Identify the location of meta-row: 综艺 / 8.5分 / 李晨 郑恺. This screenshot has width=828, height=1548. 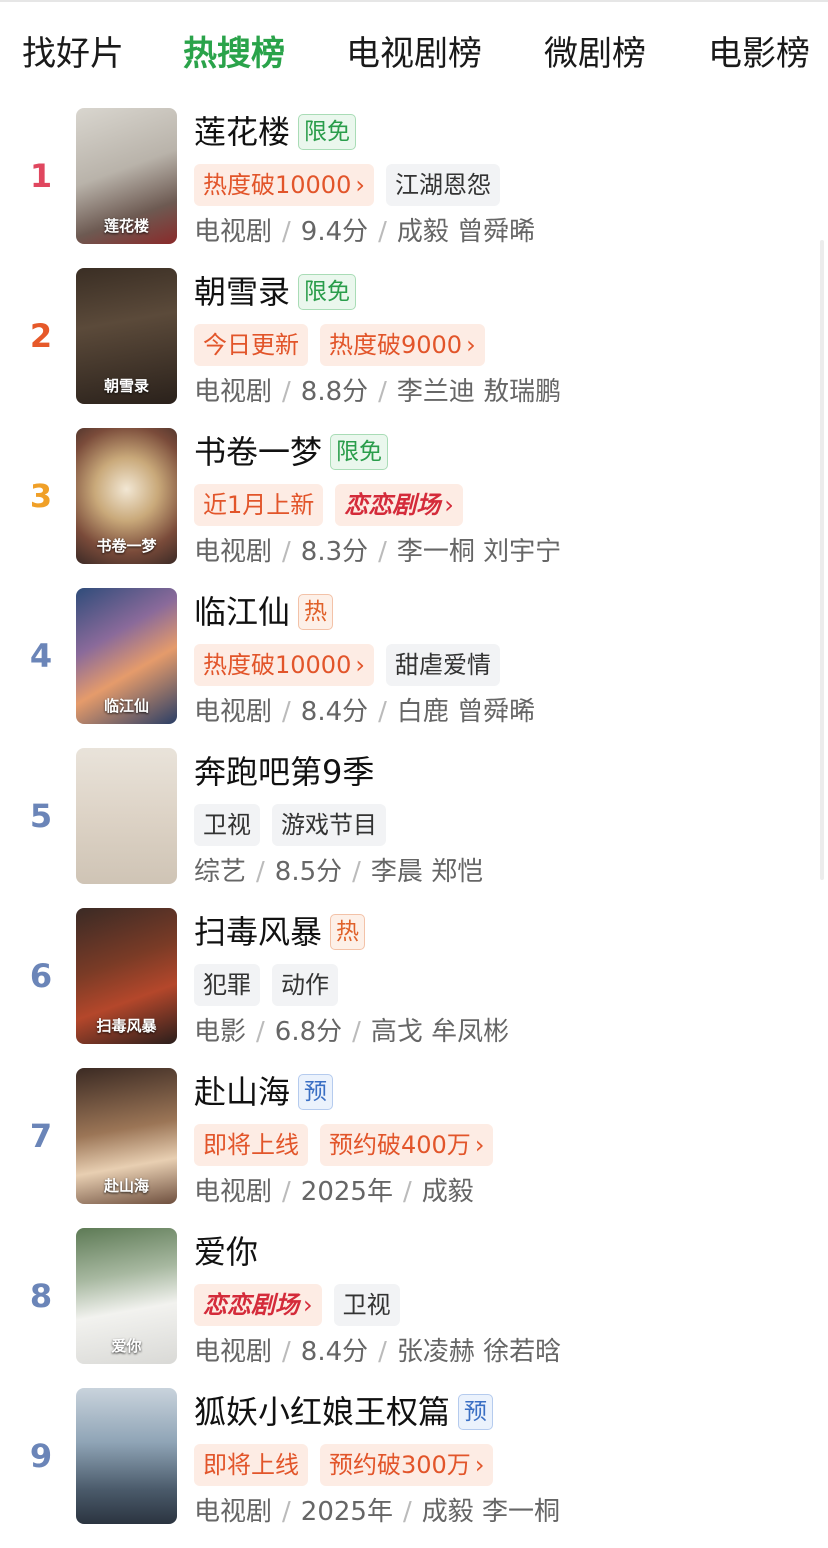
(338, 872).